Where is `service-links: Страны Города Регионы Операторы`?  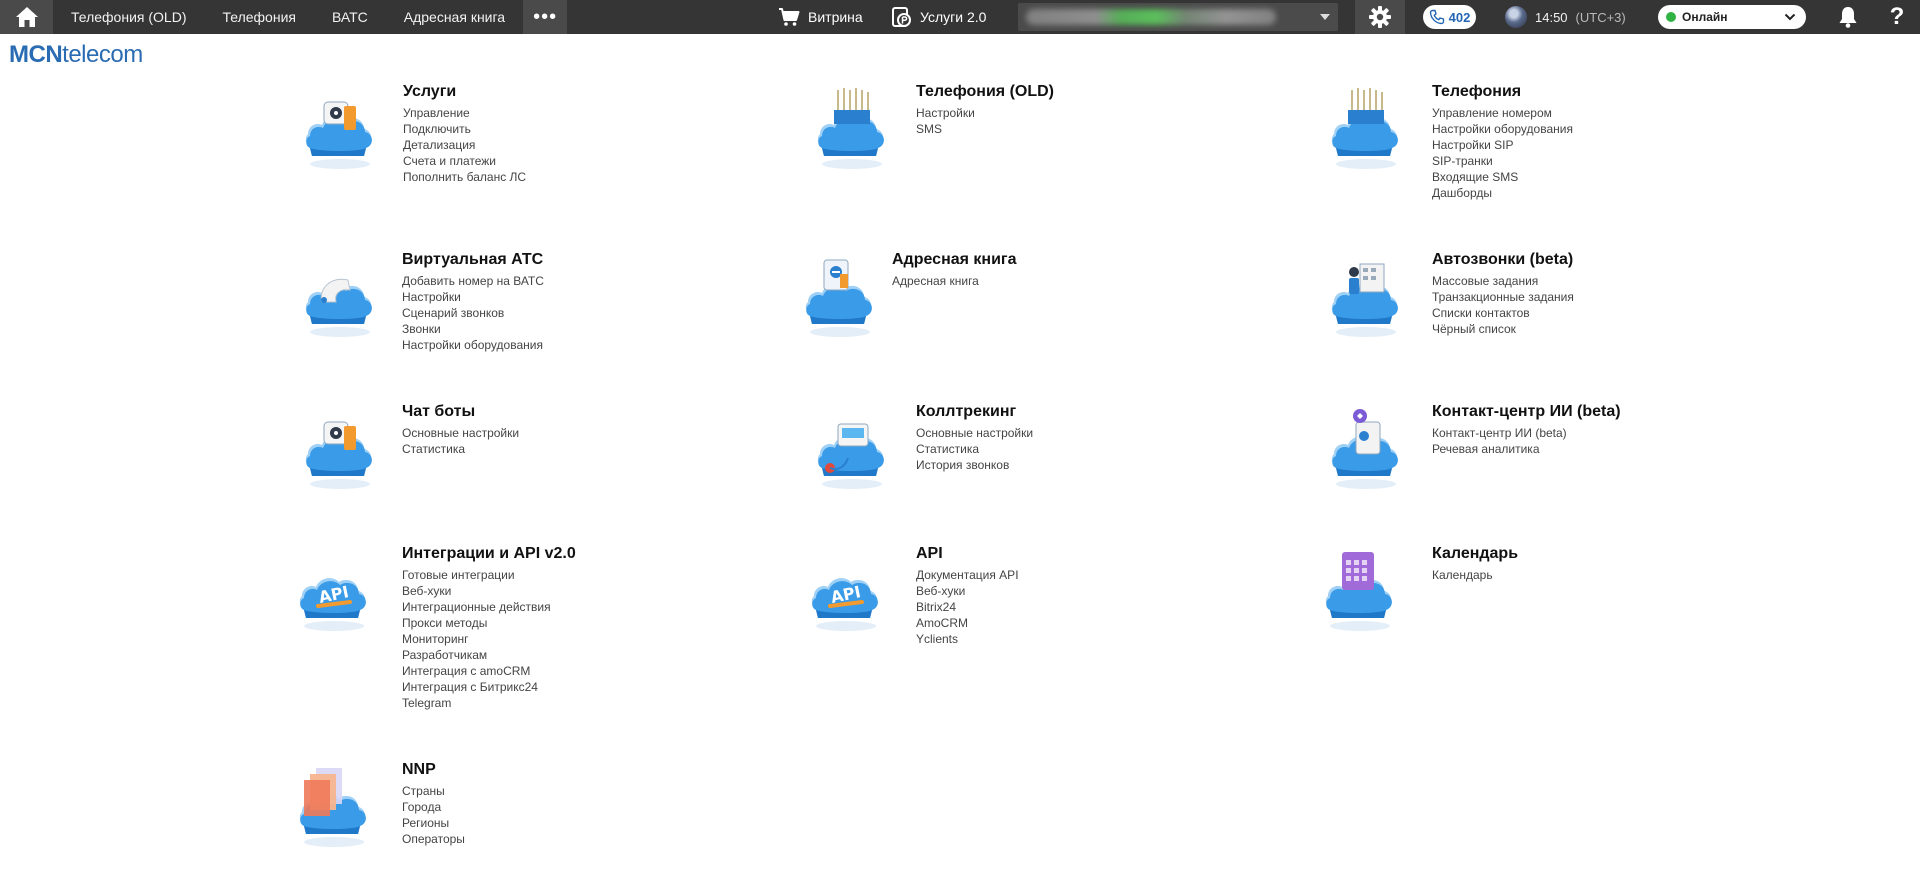
service-links: Страны Города Регионы Операторы is located at coordinates (433, 815).